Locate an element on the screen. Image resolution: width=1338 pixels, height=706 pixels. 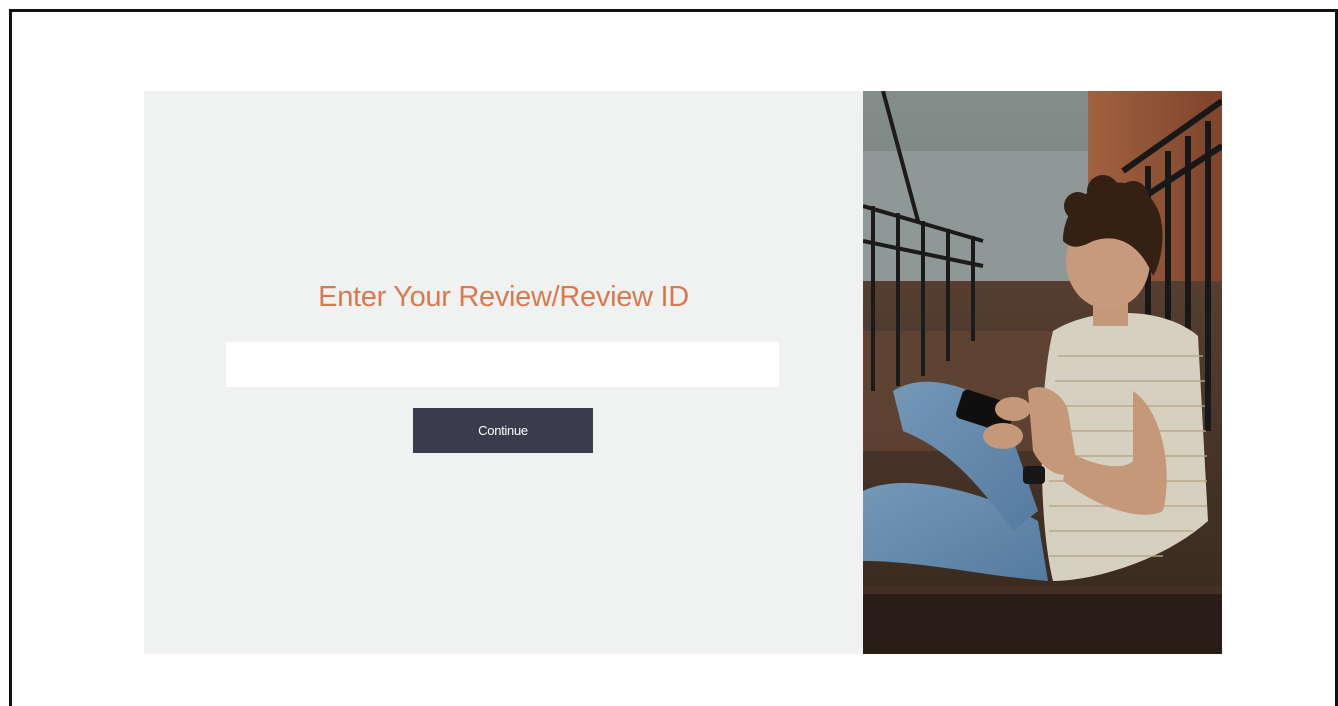
continue-button: Continue is located at coordinates (503, 430).